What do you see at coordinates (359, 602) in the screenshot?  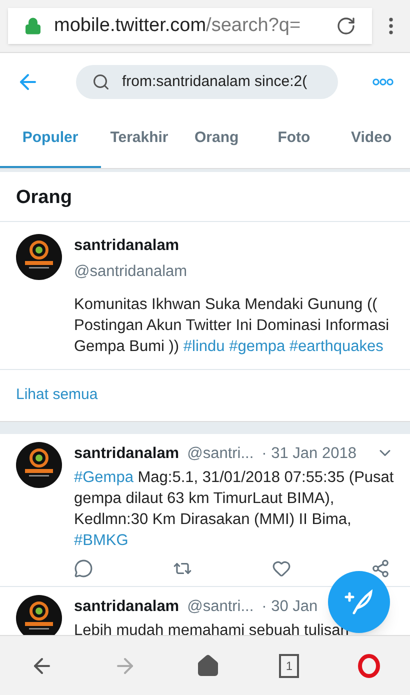 I see `compose-icon` at bounding box center [359, 602].